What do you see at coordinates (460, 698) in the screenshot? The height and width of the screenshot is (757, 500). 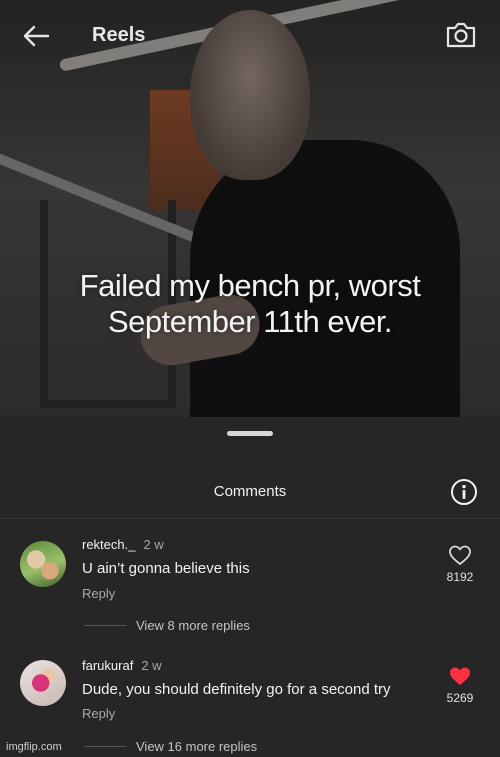 I see `like-count: 5269` at bounding box center [460, 698].